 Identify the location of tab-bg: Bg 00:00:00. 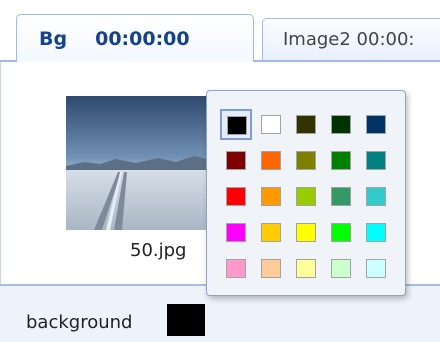
(135, 38).